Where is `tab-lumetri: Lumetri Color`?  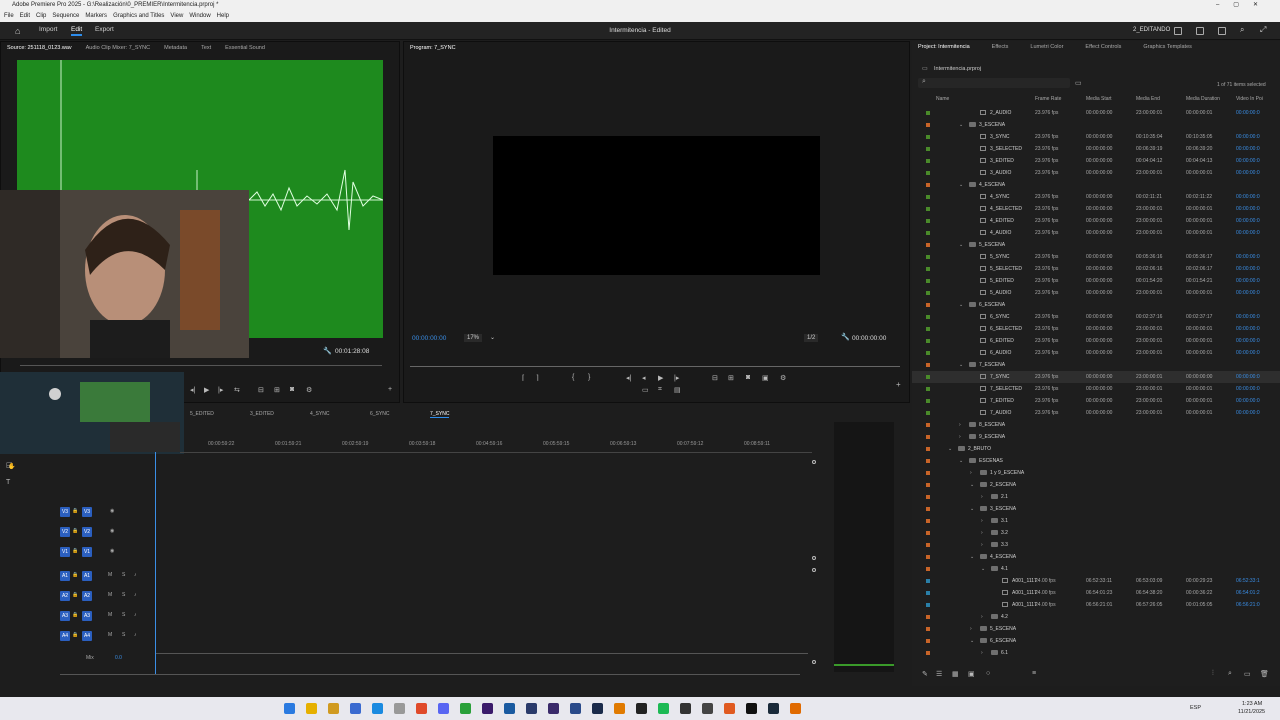
tab-lumetri: Lumetri Color is located at coordinates (1046, 47).